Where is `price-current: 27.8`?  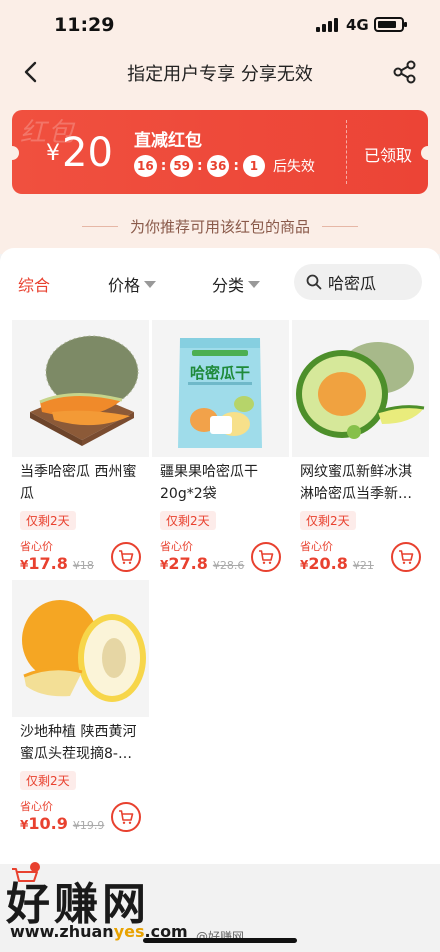 price-current: 27.8 is located at coordinates (188, 563).